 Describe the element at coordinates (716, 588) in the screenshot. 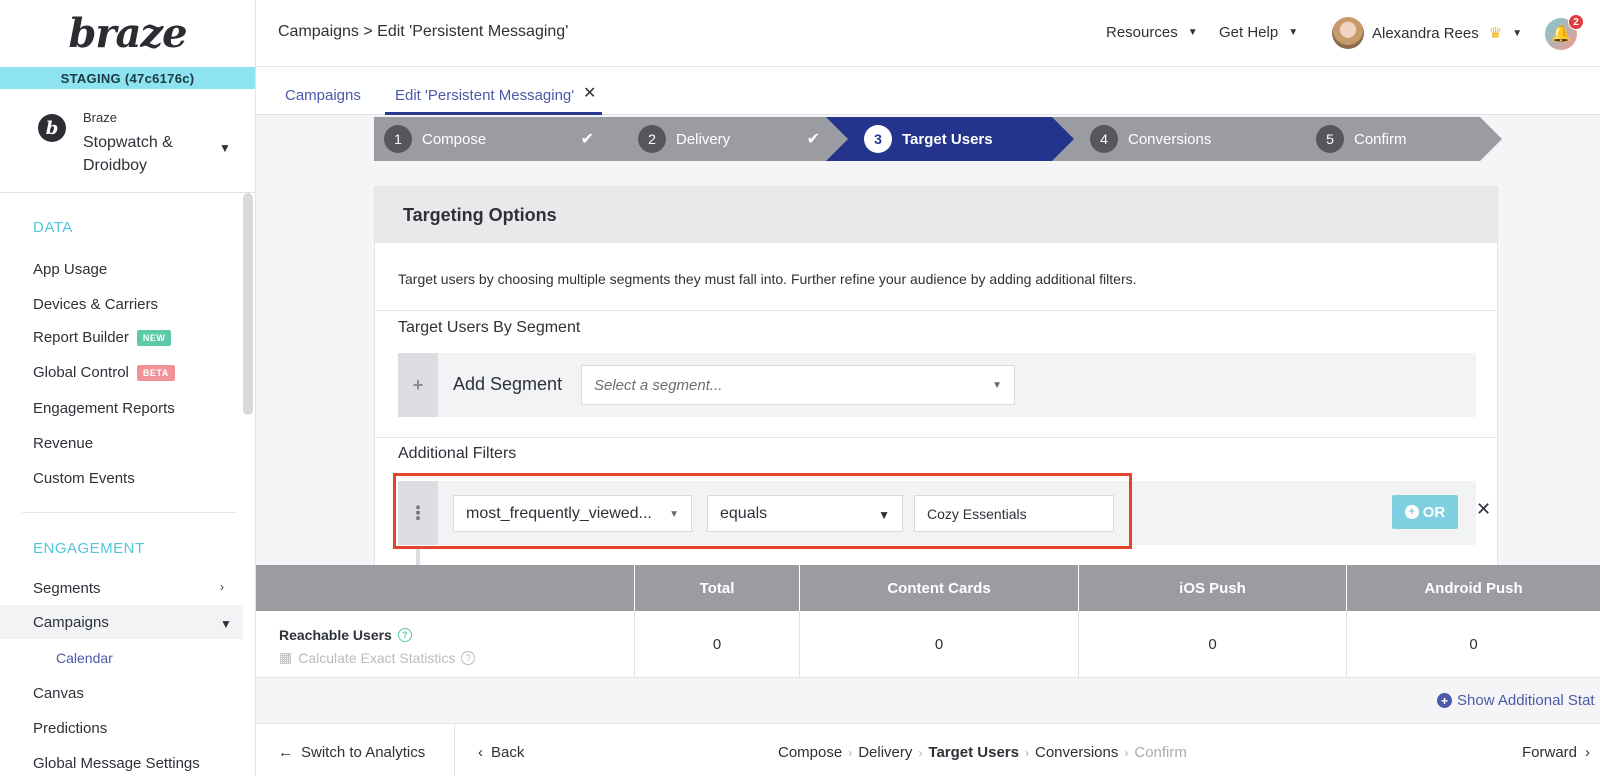

I see `stats-col-total: Total` at that location.